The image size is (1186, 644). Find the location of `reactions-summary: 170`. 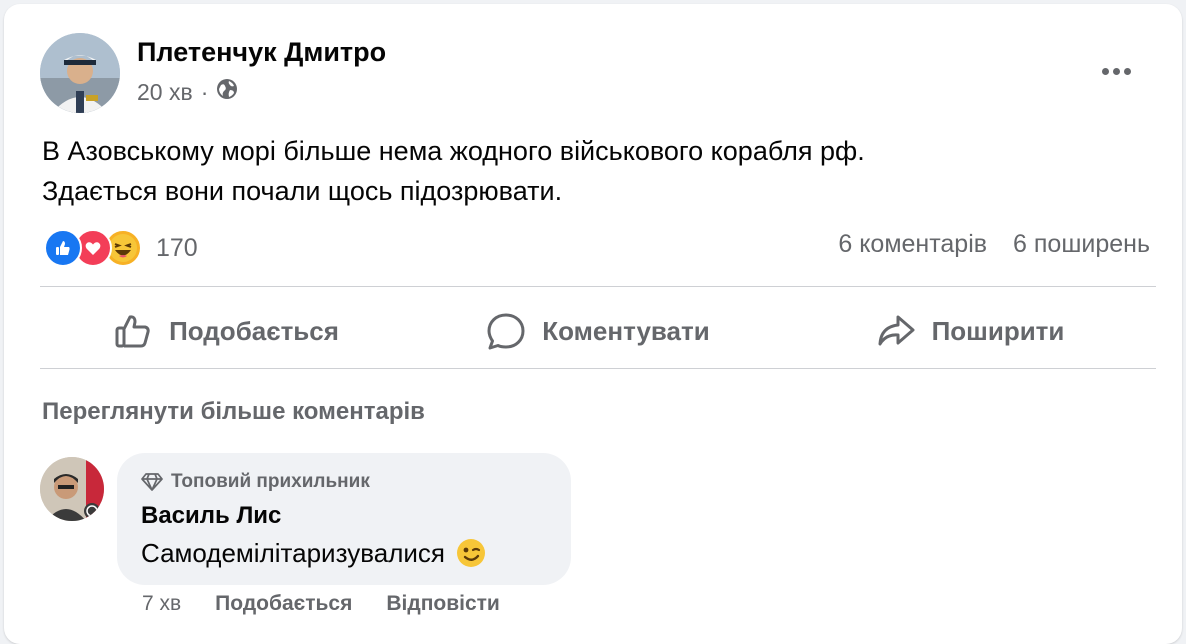

reactions-summary: 170 is located at coordinates (121, 248).